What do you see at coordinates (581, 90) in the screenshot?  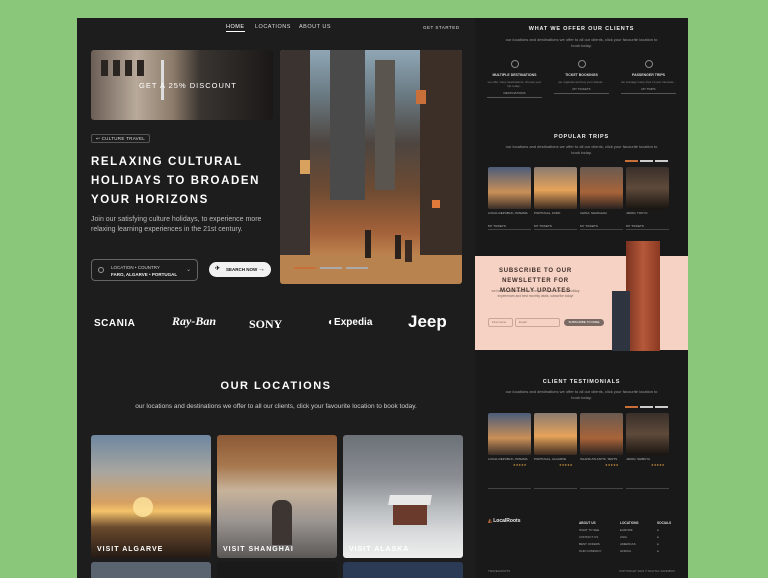 I see `offer-item-link: MY TICKETS` at bounding box center [581, 90].